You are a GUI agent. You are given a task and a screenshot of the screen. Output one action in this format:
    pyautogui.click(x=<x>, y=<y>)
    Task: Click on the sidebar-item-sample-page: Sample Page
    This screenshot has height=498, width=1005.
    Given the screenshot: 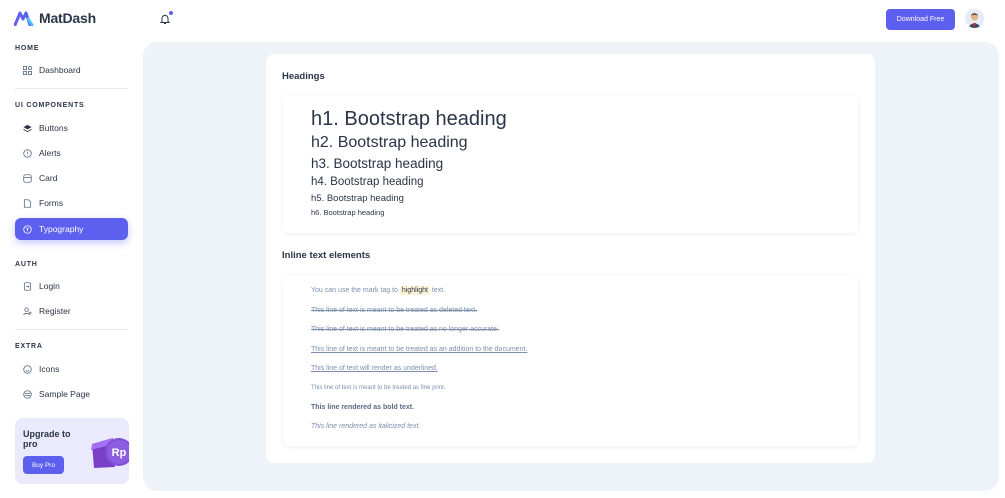 What is the action you would take?
    pyautogui.click(x=71, y=394)
    